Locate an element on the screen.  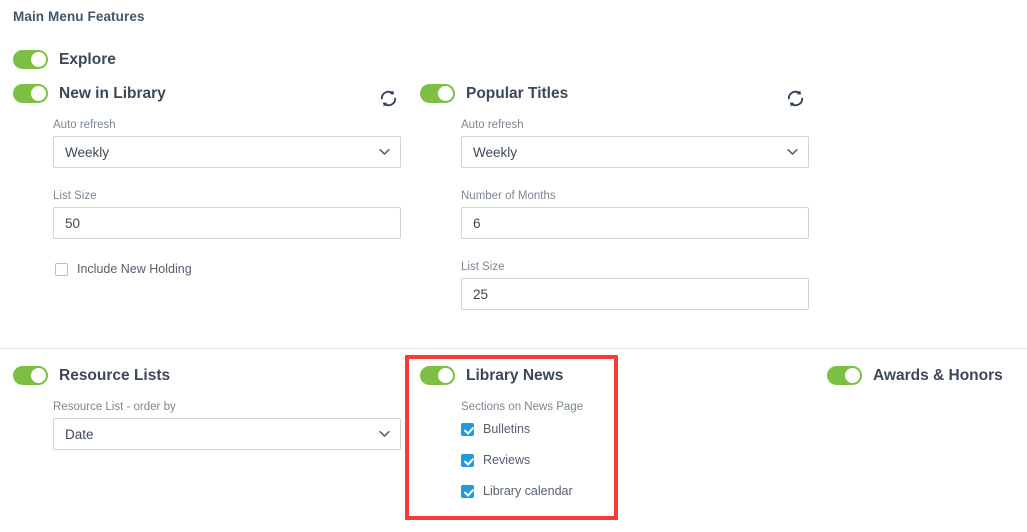
feature-library-news-label: Library News is located at coordinates (515, 375).